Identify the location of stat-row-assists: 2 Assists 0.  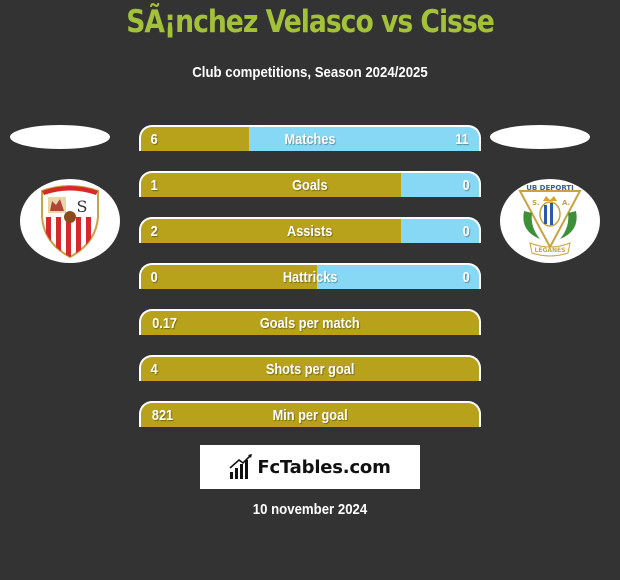
(310, 230).